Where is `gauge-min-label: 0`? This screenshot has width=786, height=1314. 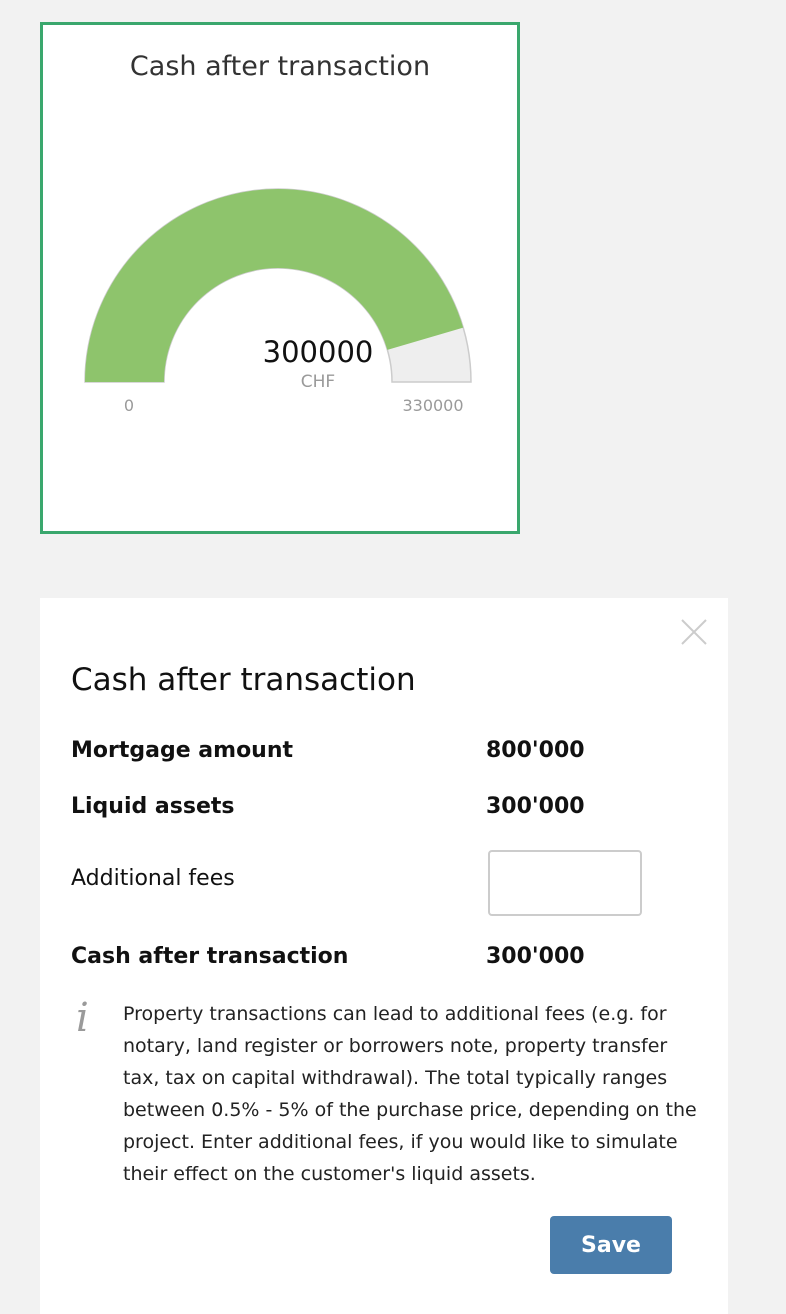
gauge-min-label: 0 is located at coordinates (129, 405).